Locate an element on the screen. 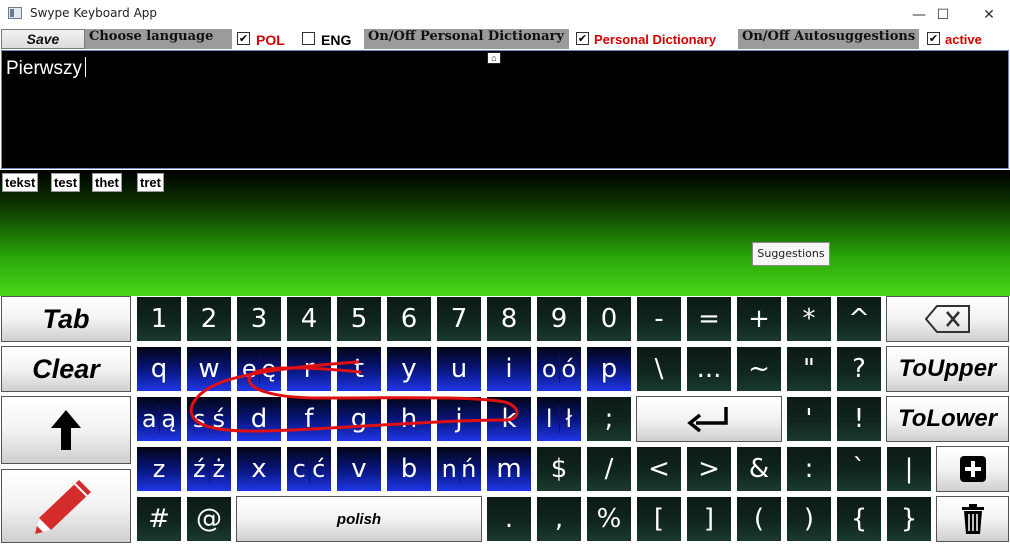 The width and height of the screenshot is (1010, 547). key-semicolon: ; is located at coordinates (609, 419).